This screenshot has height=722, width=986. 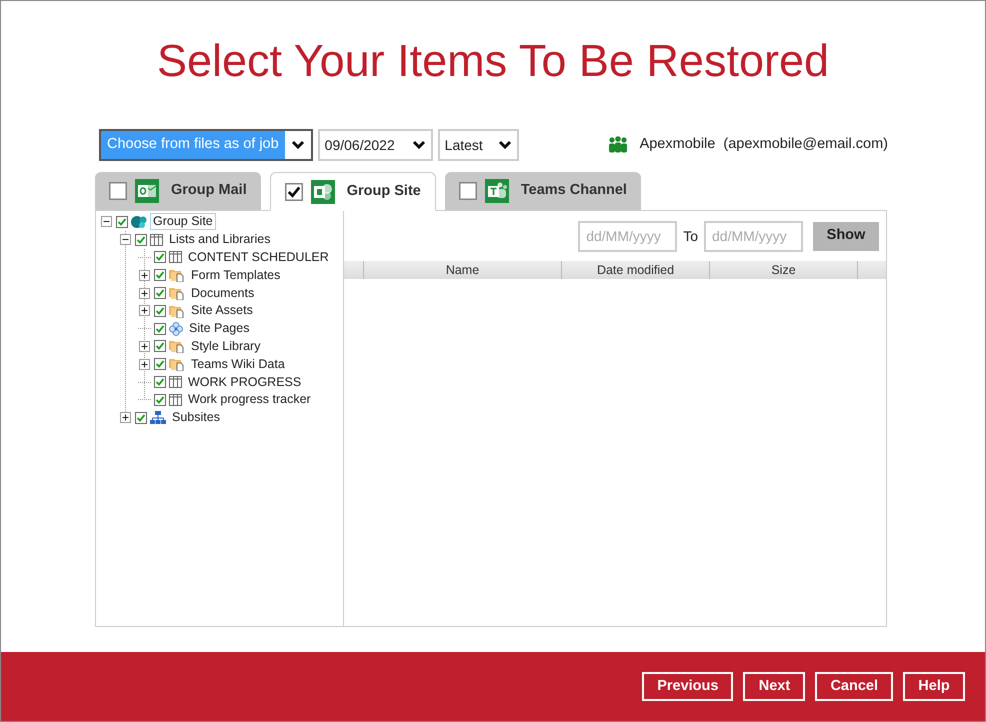 I want to click on flower-icon, so click(x=176, y=329).